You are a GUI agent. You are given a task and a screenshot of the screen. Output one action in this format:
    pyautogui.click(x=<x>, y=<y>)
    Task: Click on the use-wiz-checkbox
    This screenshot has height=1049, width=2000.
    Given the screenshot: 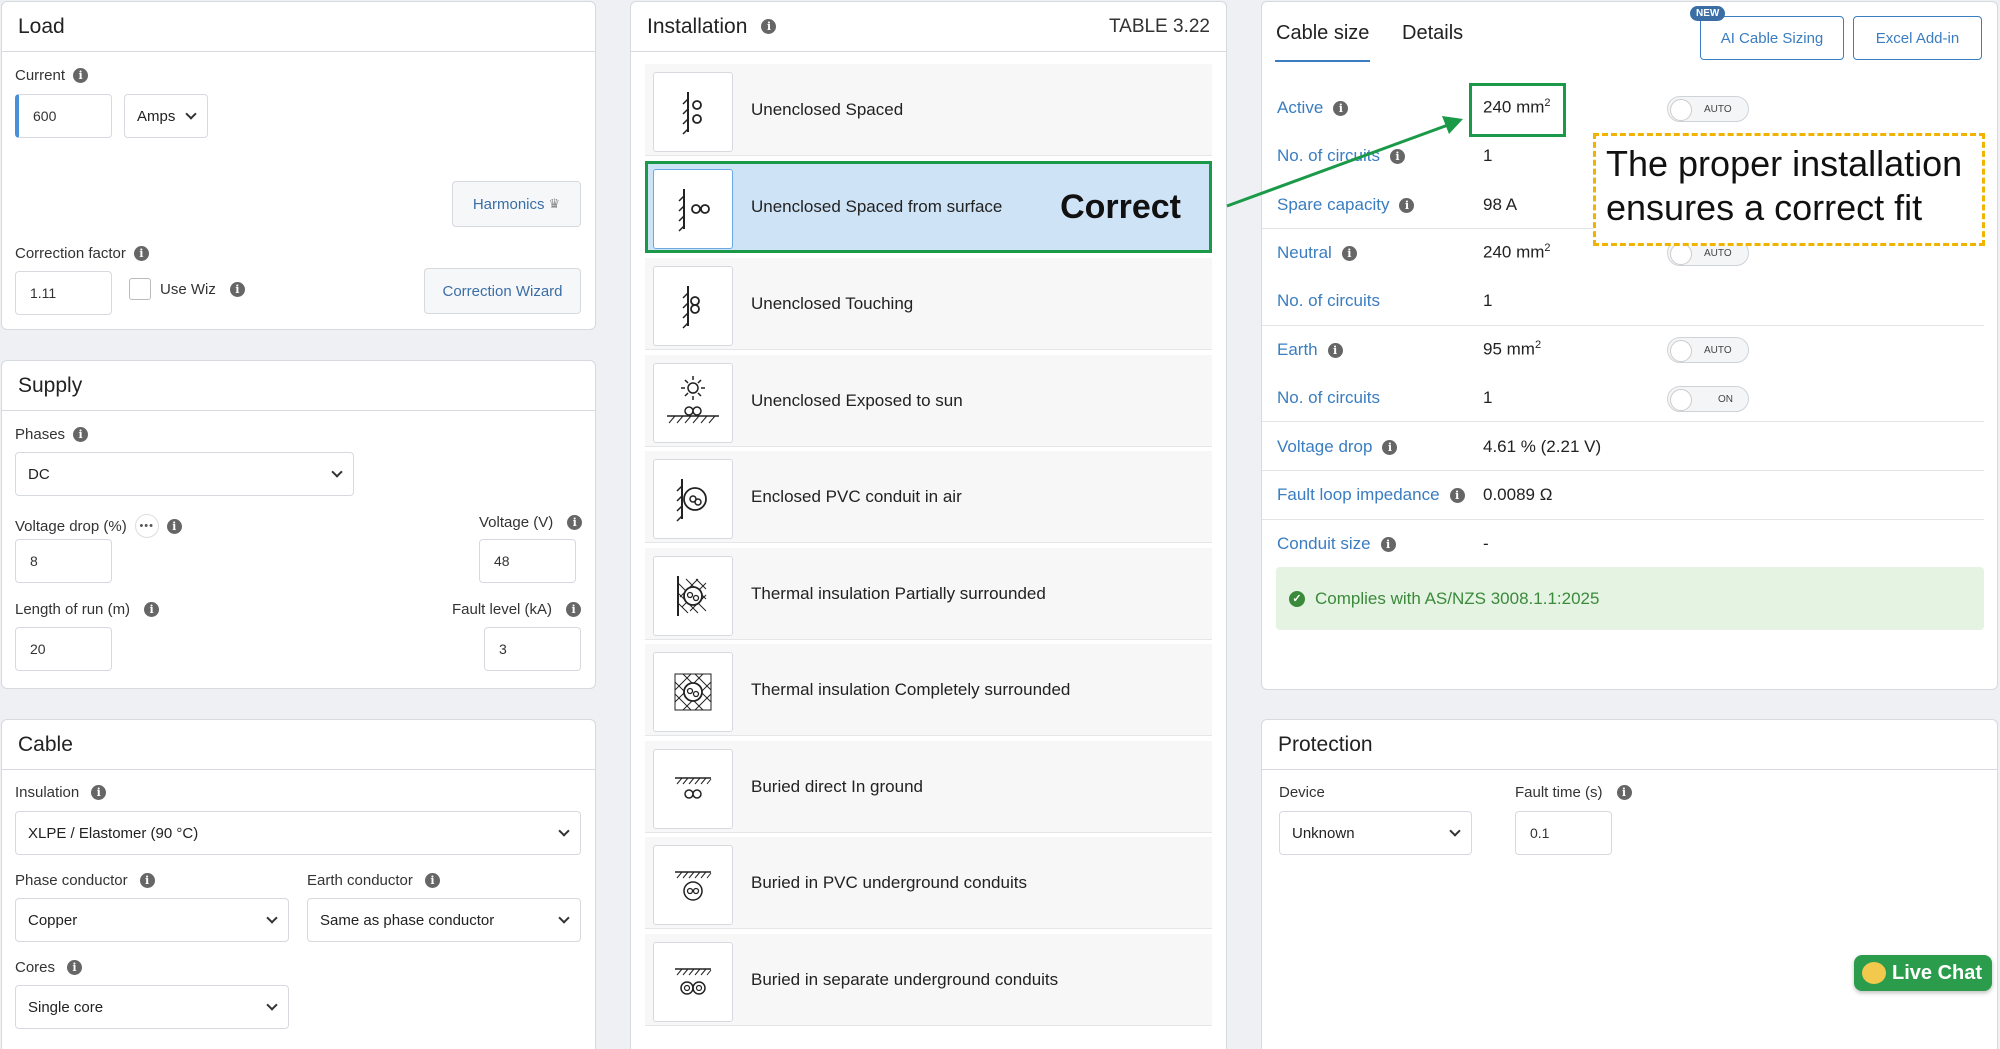 What is the action you would take?
    pyautogui.click(x=140, y=289)
    